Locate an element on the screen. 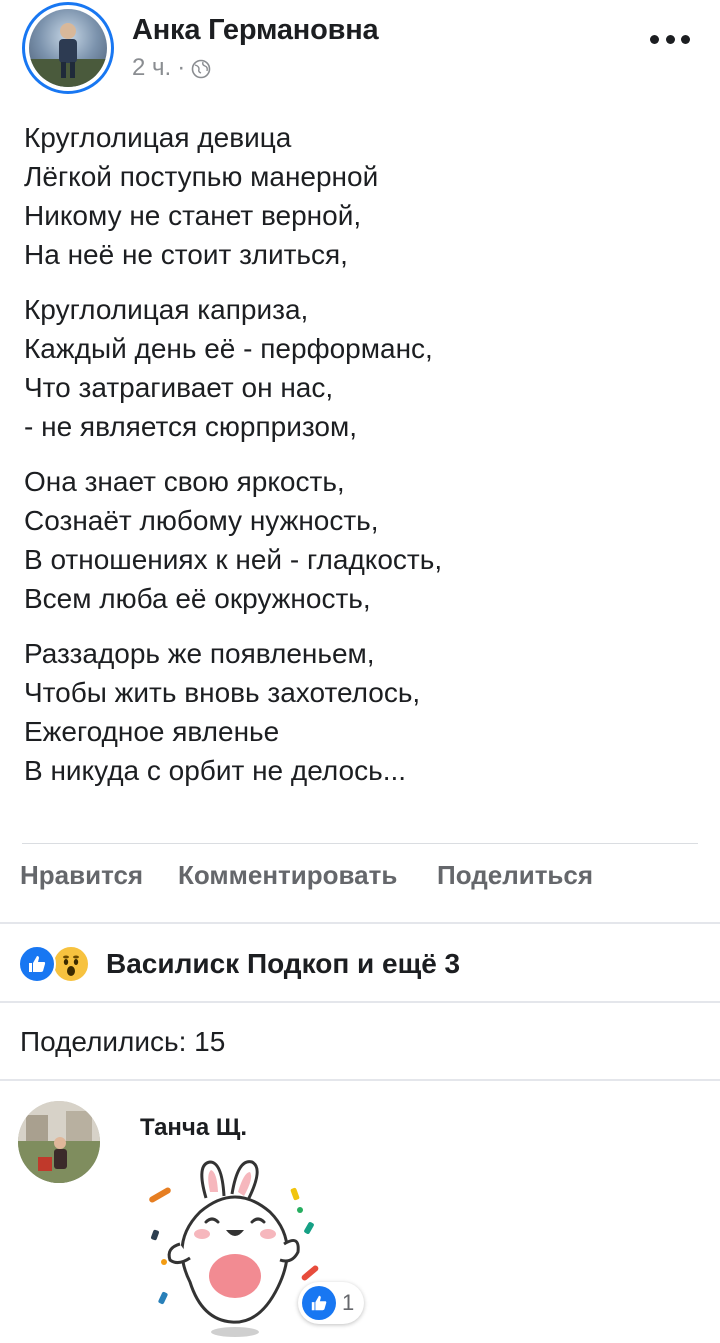  comment-button: Комментировать is located at coordinates (287, 875).